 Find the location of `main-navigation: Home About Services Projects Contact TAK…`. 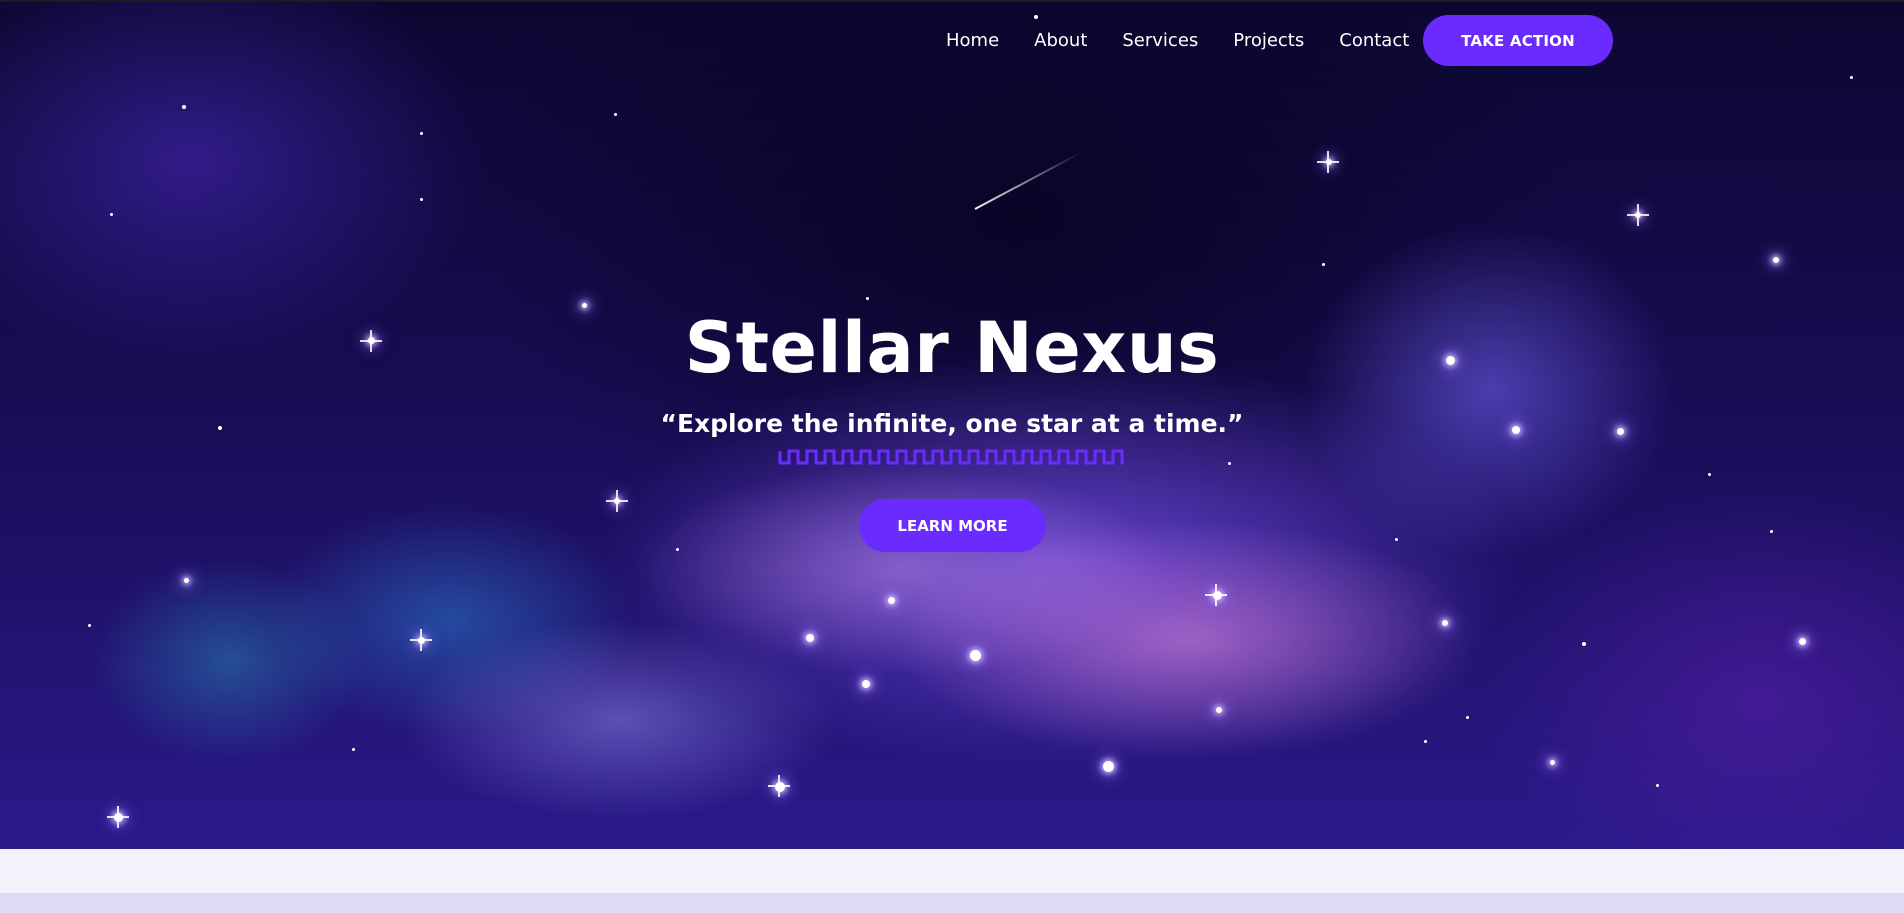

main-navigation: Home About Services Projects Contact TAK… is located at coordinates (952, 40).